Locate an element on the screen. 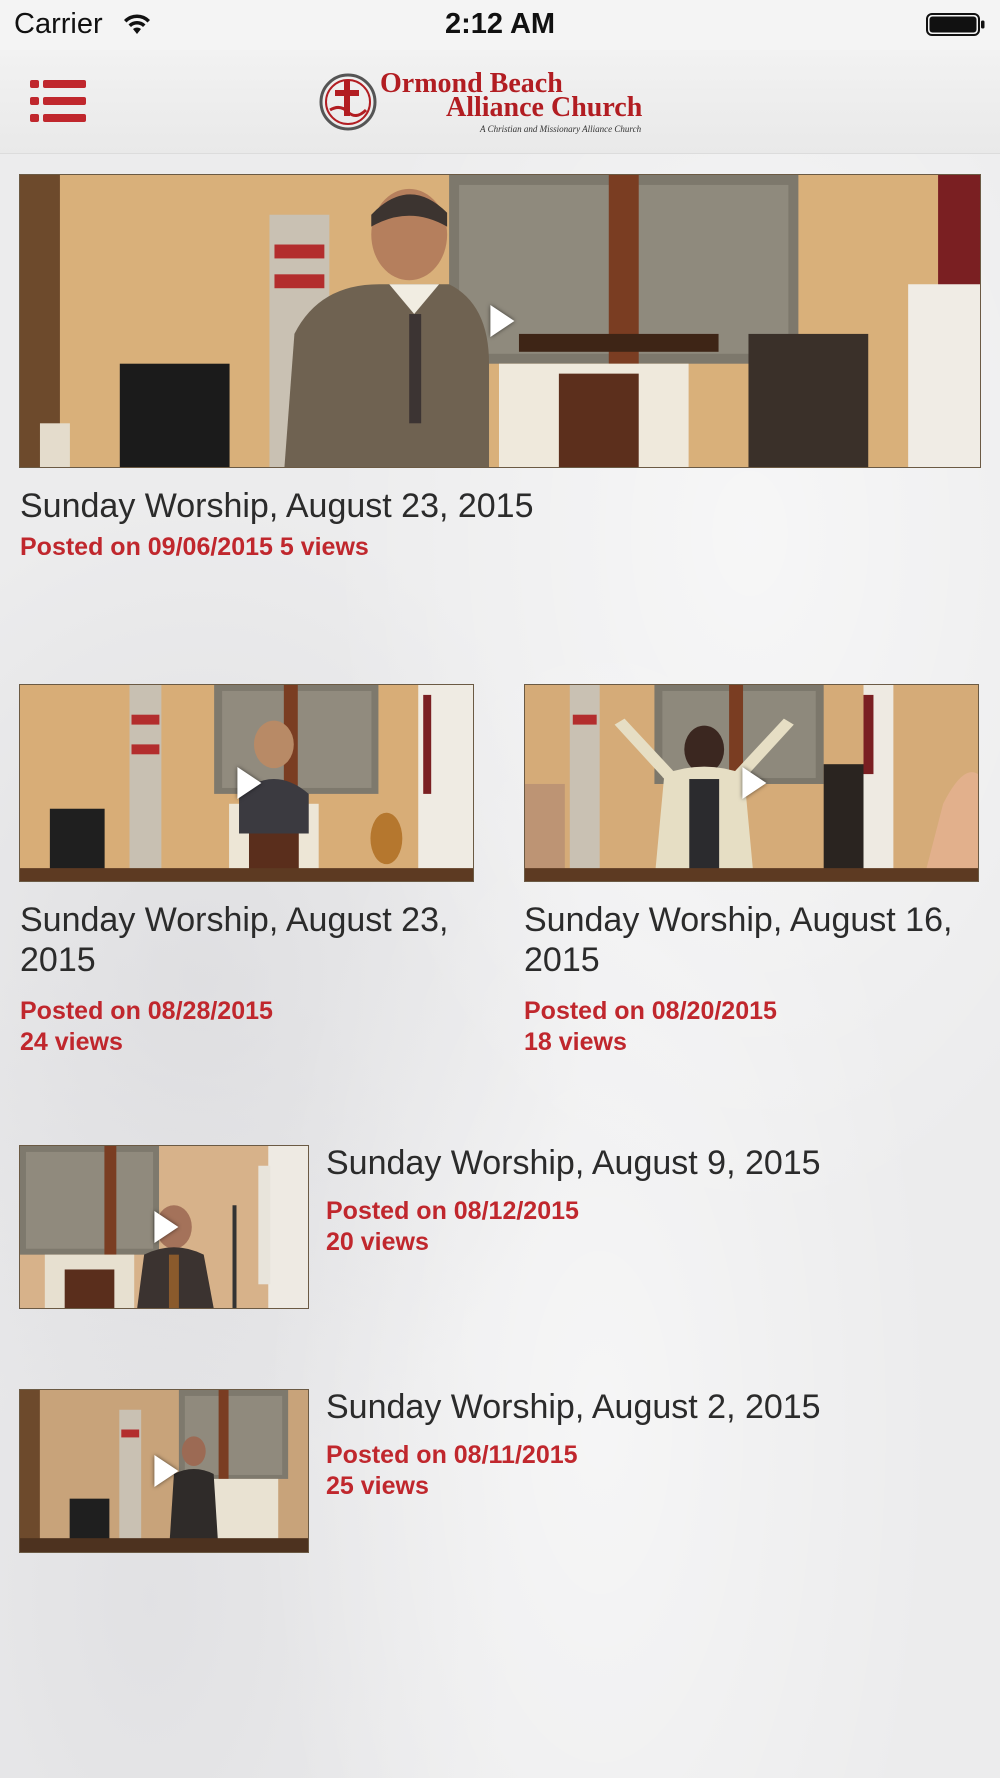 Image resolution: width=1000 pixels, height=1778 pixels. video-posted-date: Posted on 08/20/2015 is located at coordinates (650, 1011).